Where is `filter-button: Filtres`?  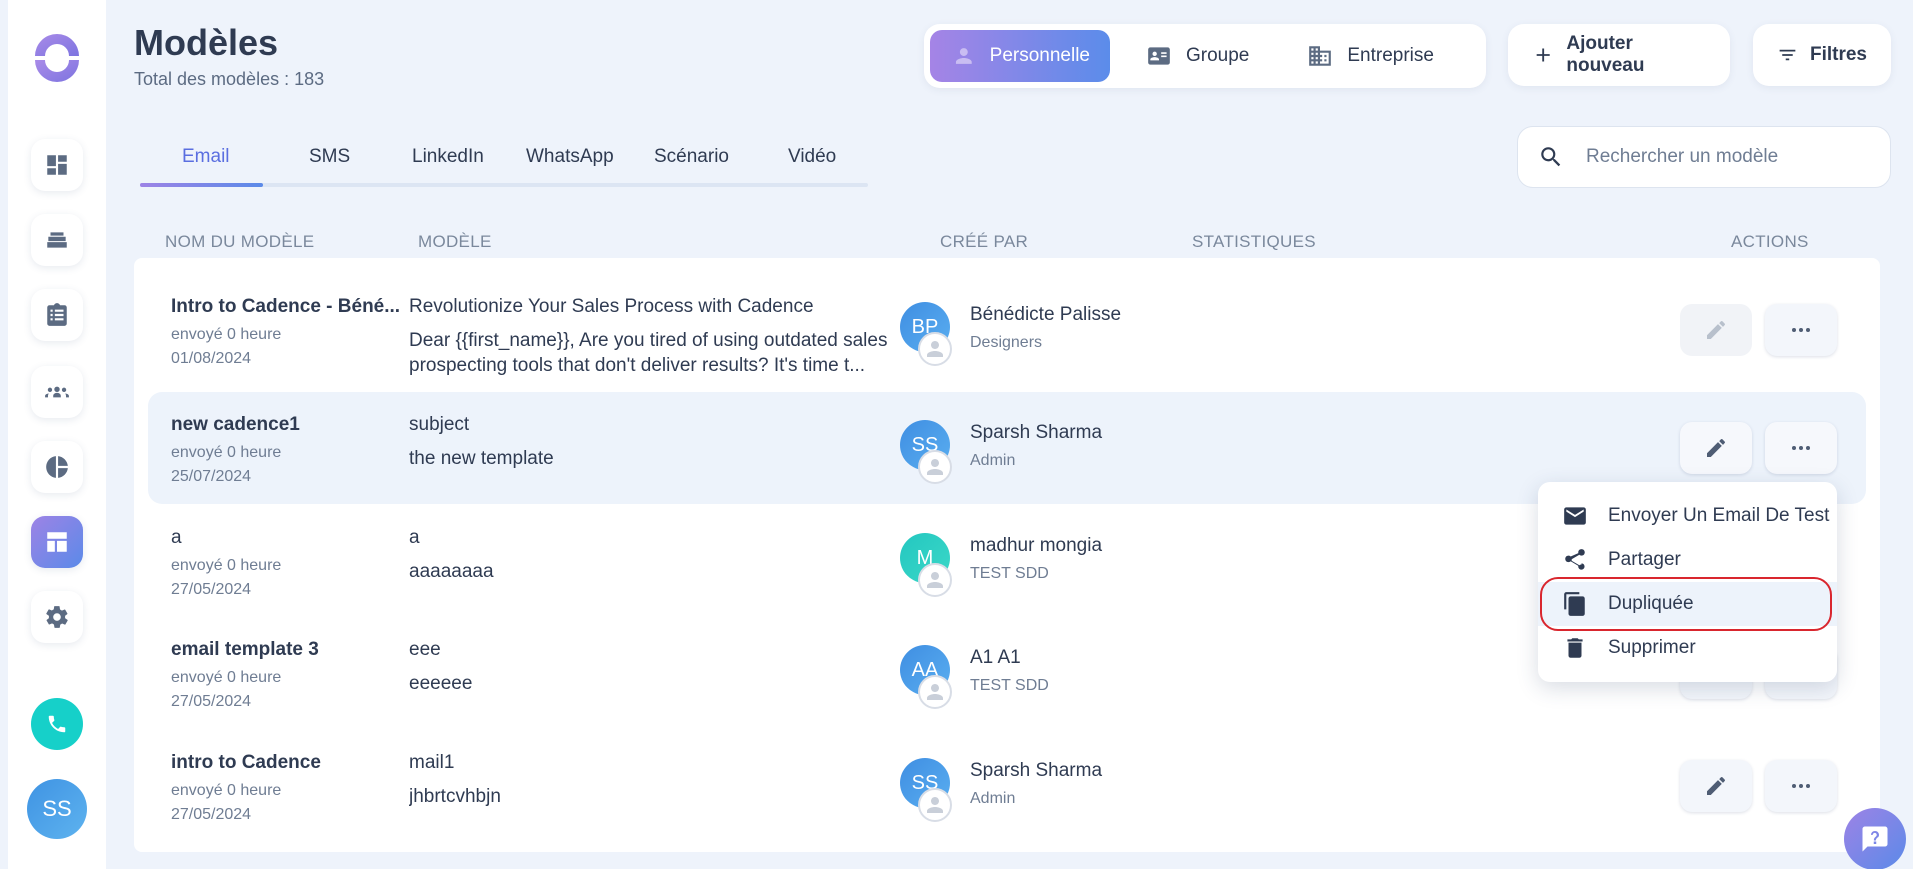 filter-button: Filtres is located at coordinates (1822, 55).